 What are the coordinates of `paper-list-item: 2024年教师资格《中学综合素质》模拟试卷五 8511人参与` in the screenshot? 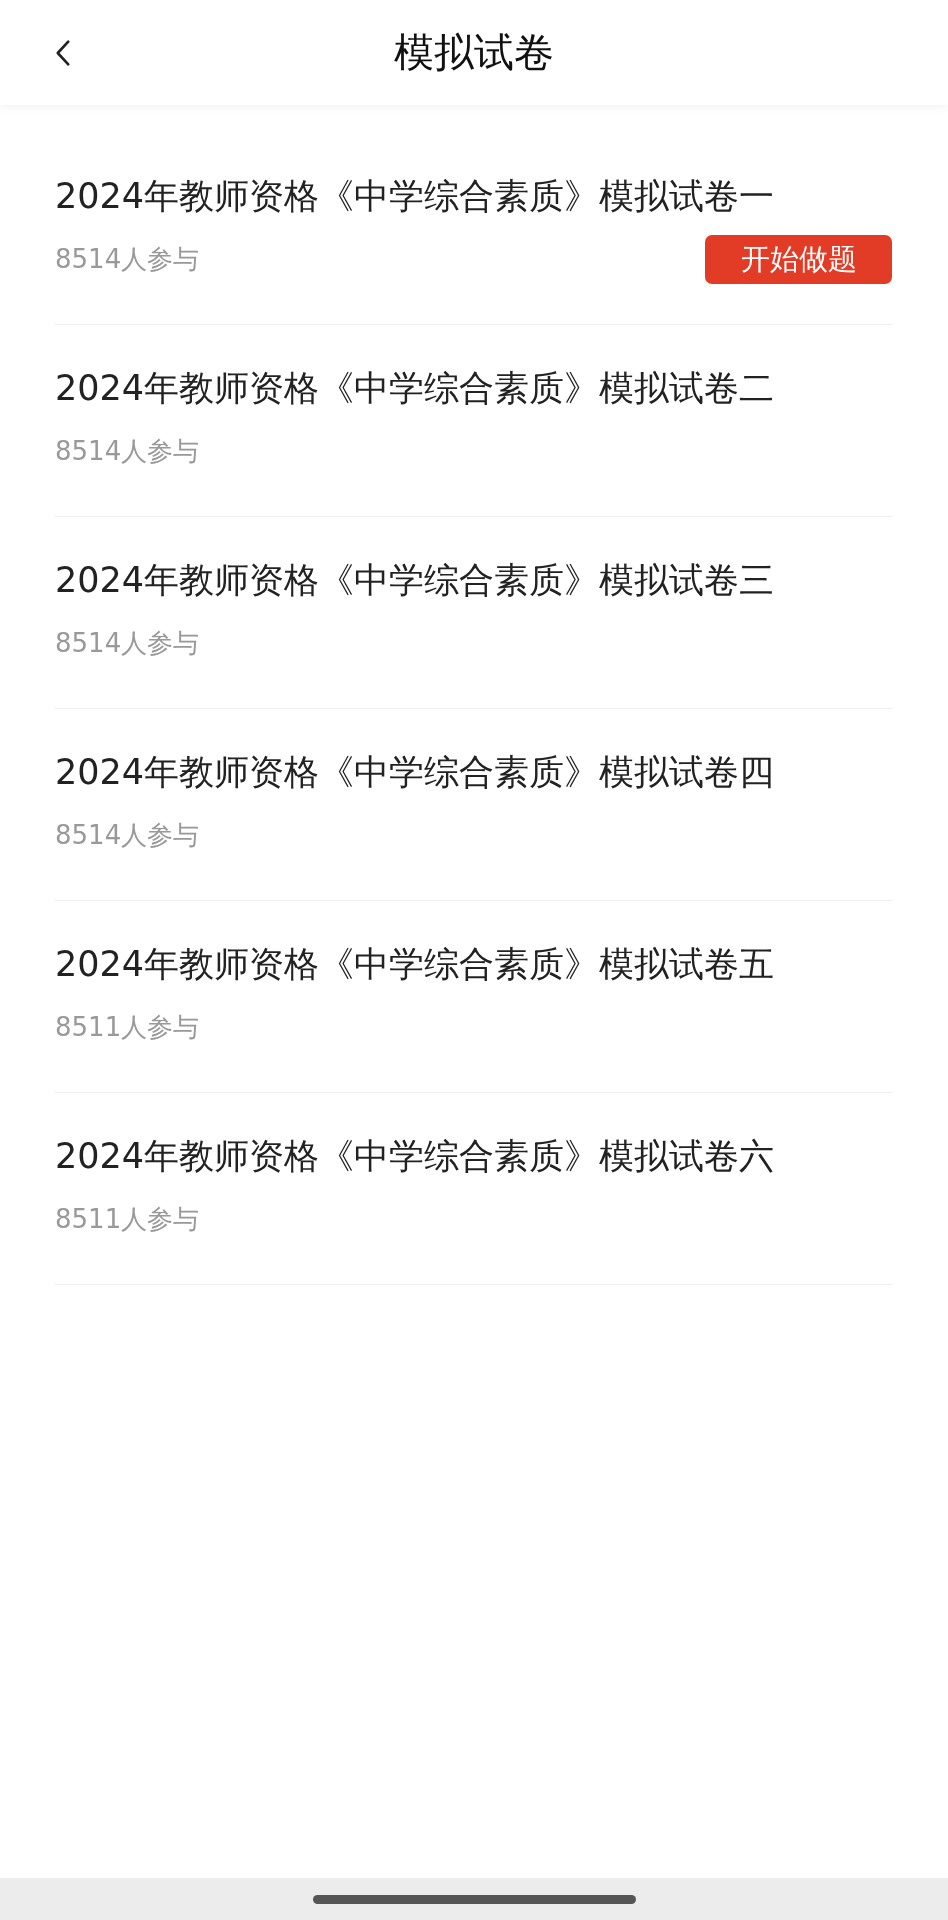 It's located at (473, 997).